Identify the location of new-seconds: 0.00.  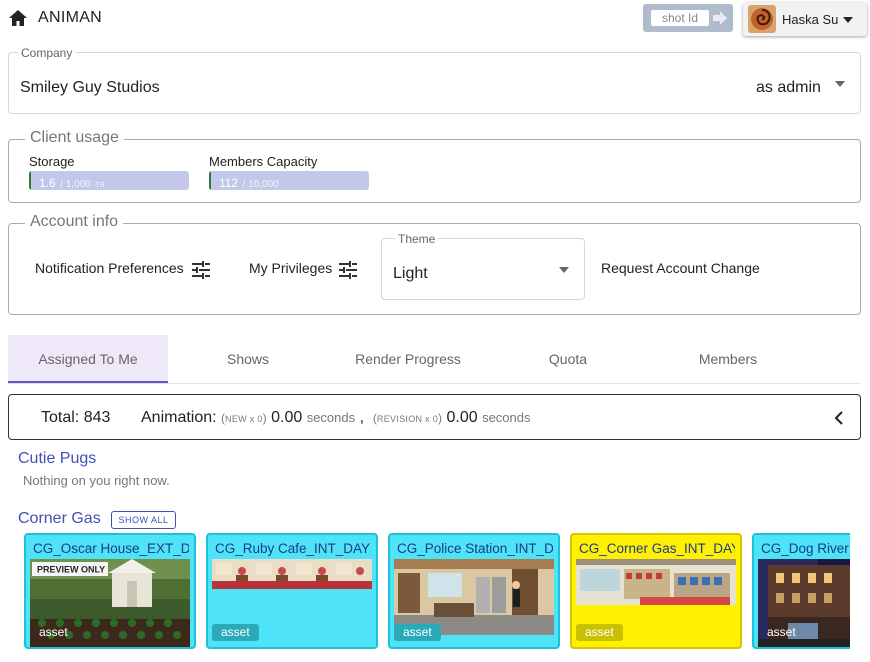
(287, 417).